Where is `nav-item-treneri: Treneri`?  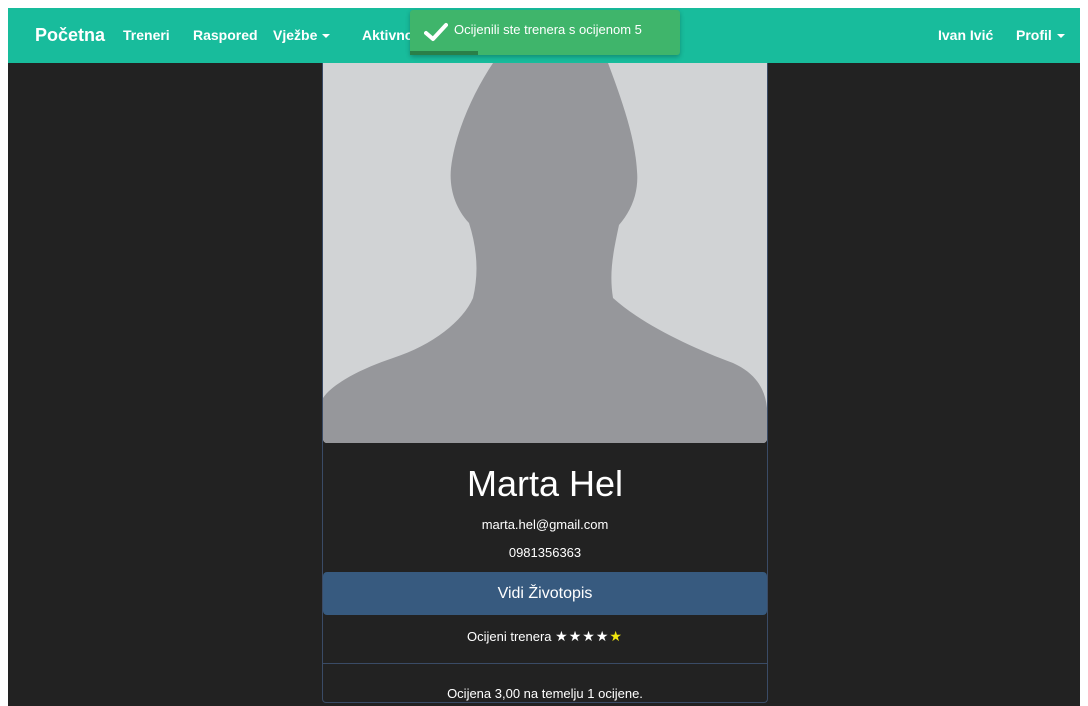 nav-item-treneri: Treneri is located at coordinates (146, 35).